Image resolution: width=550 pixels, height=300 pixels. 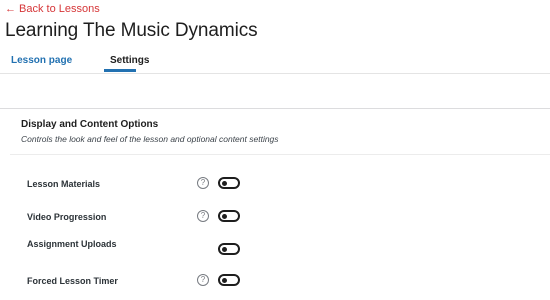 What do you see at coordinates (275, 63) in the screenshot?
I see `tab-bar: Lesson page Settings` at bounding box center [275, 63].